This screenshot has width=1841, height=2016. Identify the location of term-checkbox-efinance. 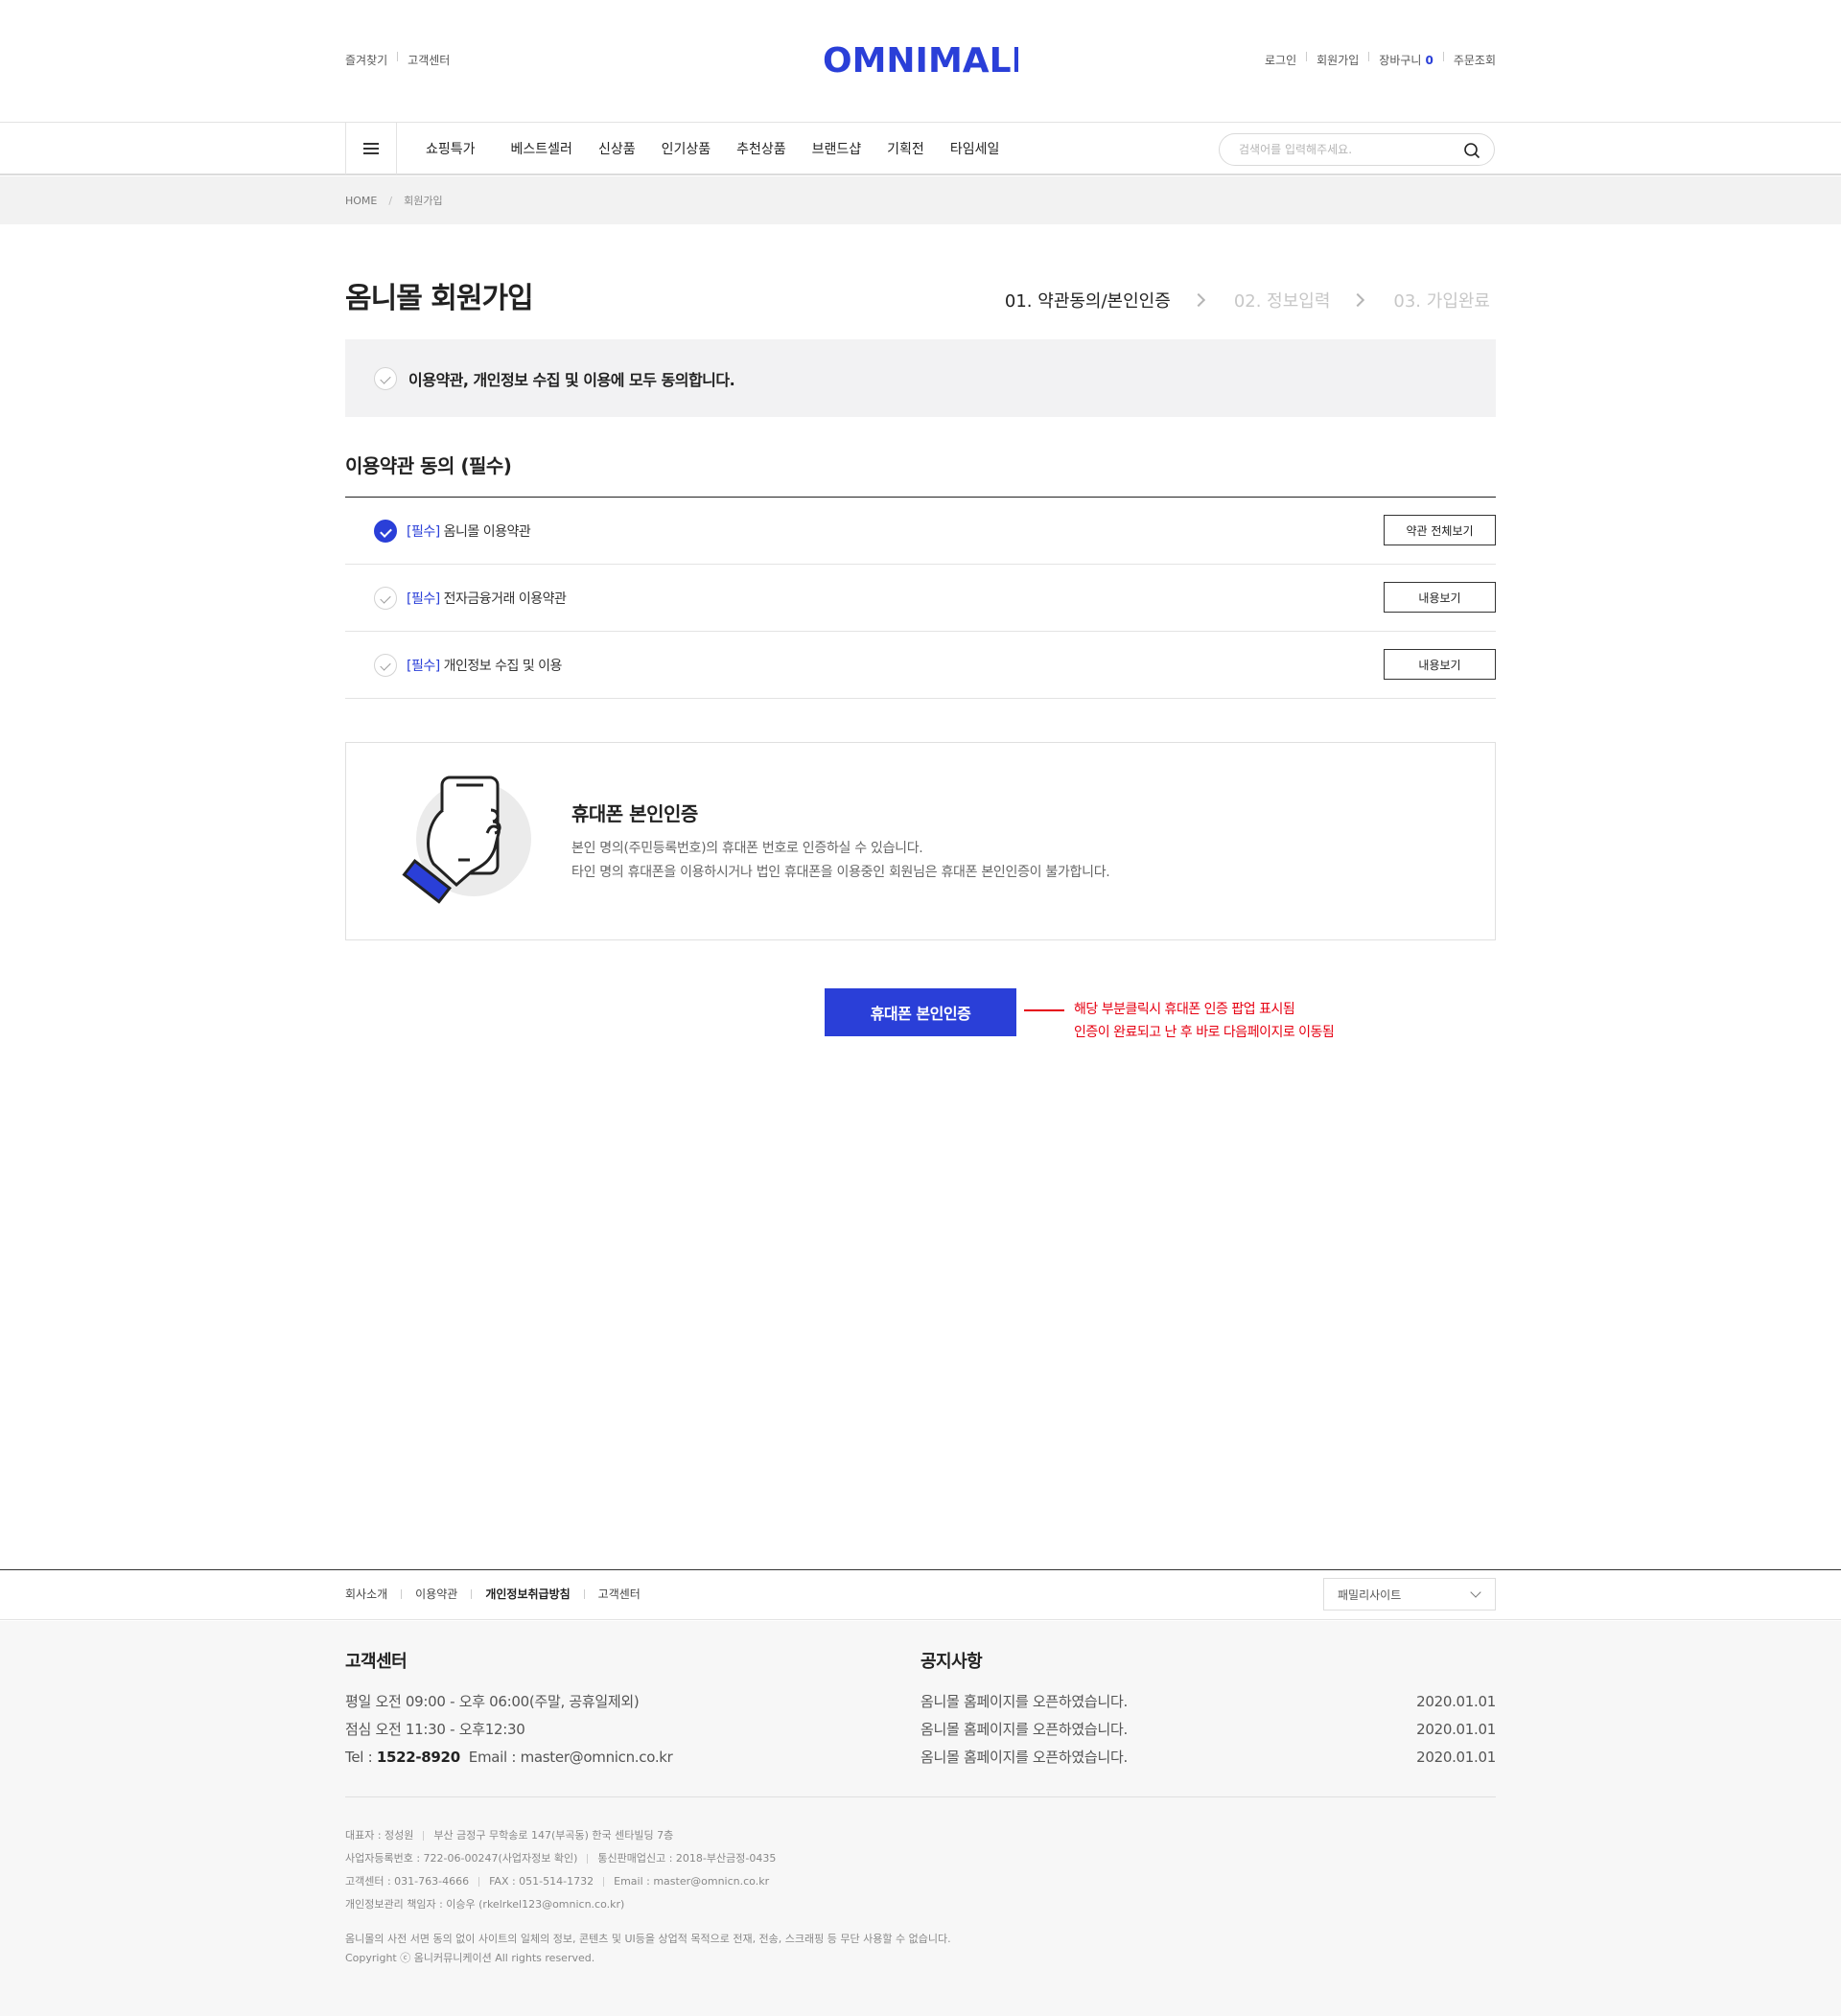
(385, 598).